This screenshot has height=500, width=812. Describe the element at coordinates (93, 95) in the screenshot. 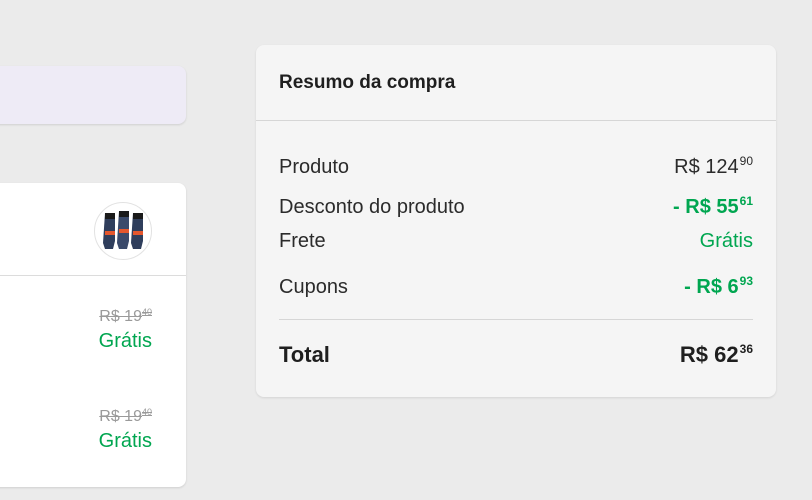

I see `notice-banner` at that location.